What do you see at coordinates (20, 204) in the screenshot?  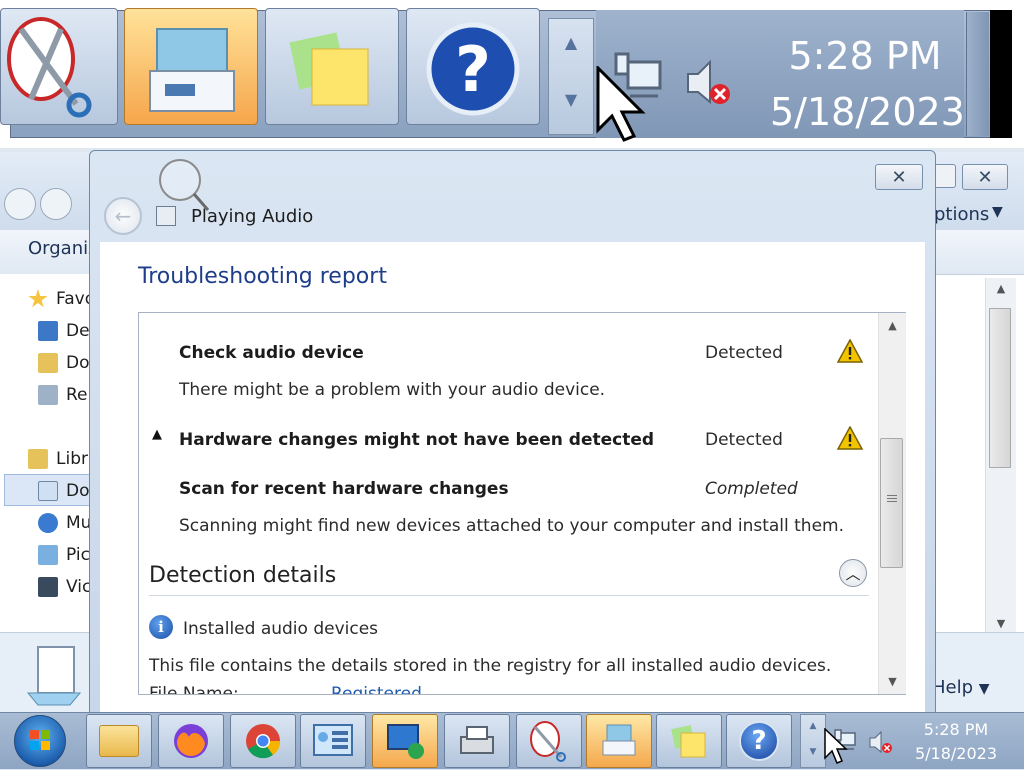 I see `back-arrow-icon` at bounding box center [20, 204].